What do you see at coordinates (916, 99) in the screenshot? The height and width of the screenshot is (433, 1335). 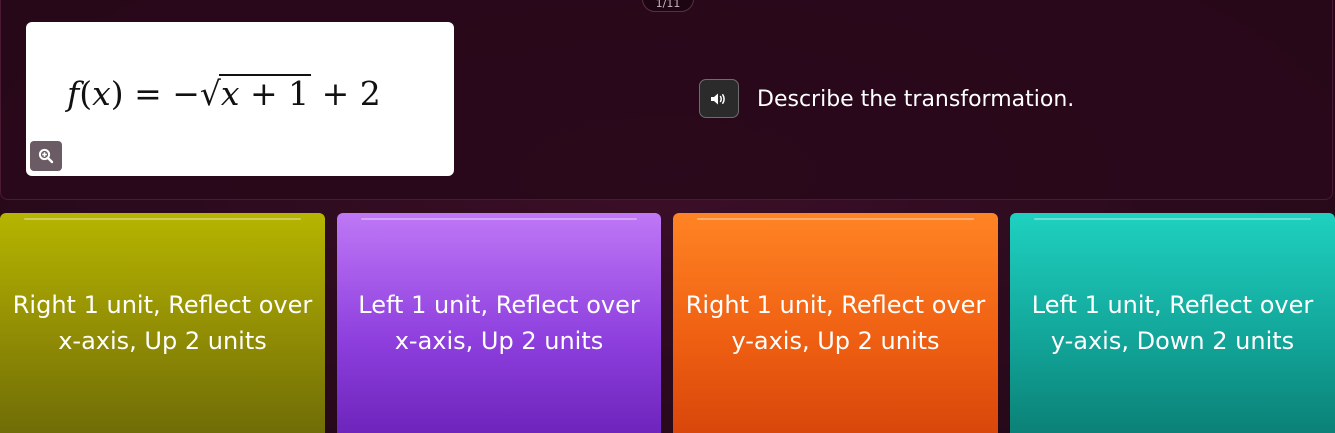 I see `question-prompt: Describe the transformation.` at bounding box center [916, 99].